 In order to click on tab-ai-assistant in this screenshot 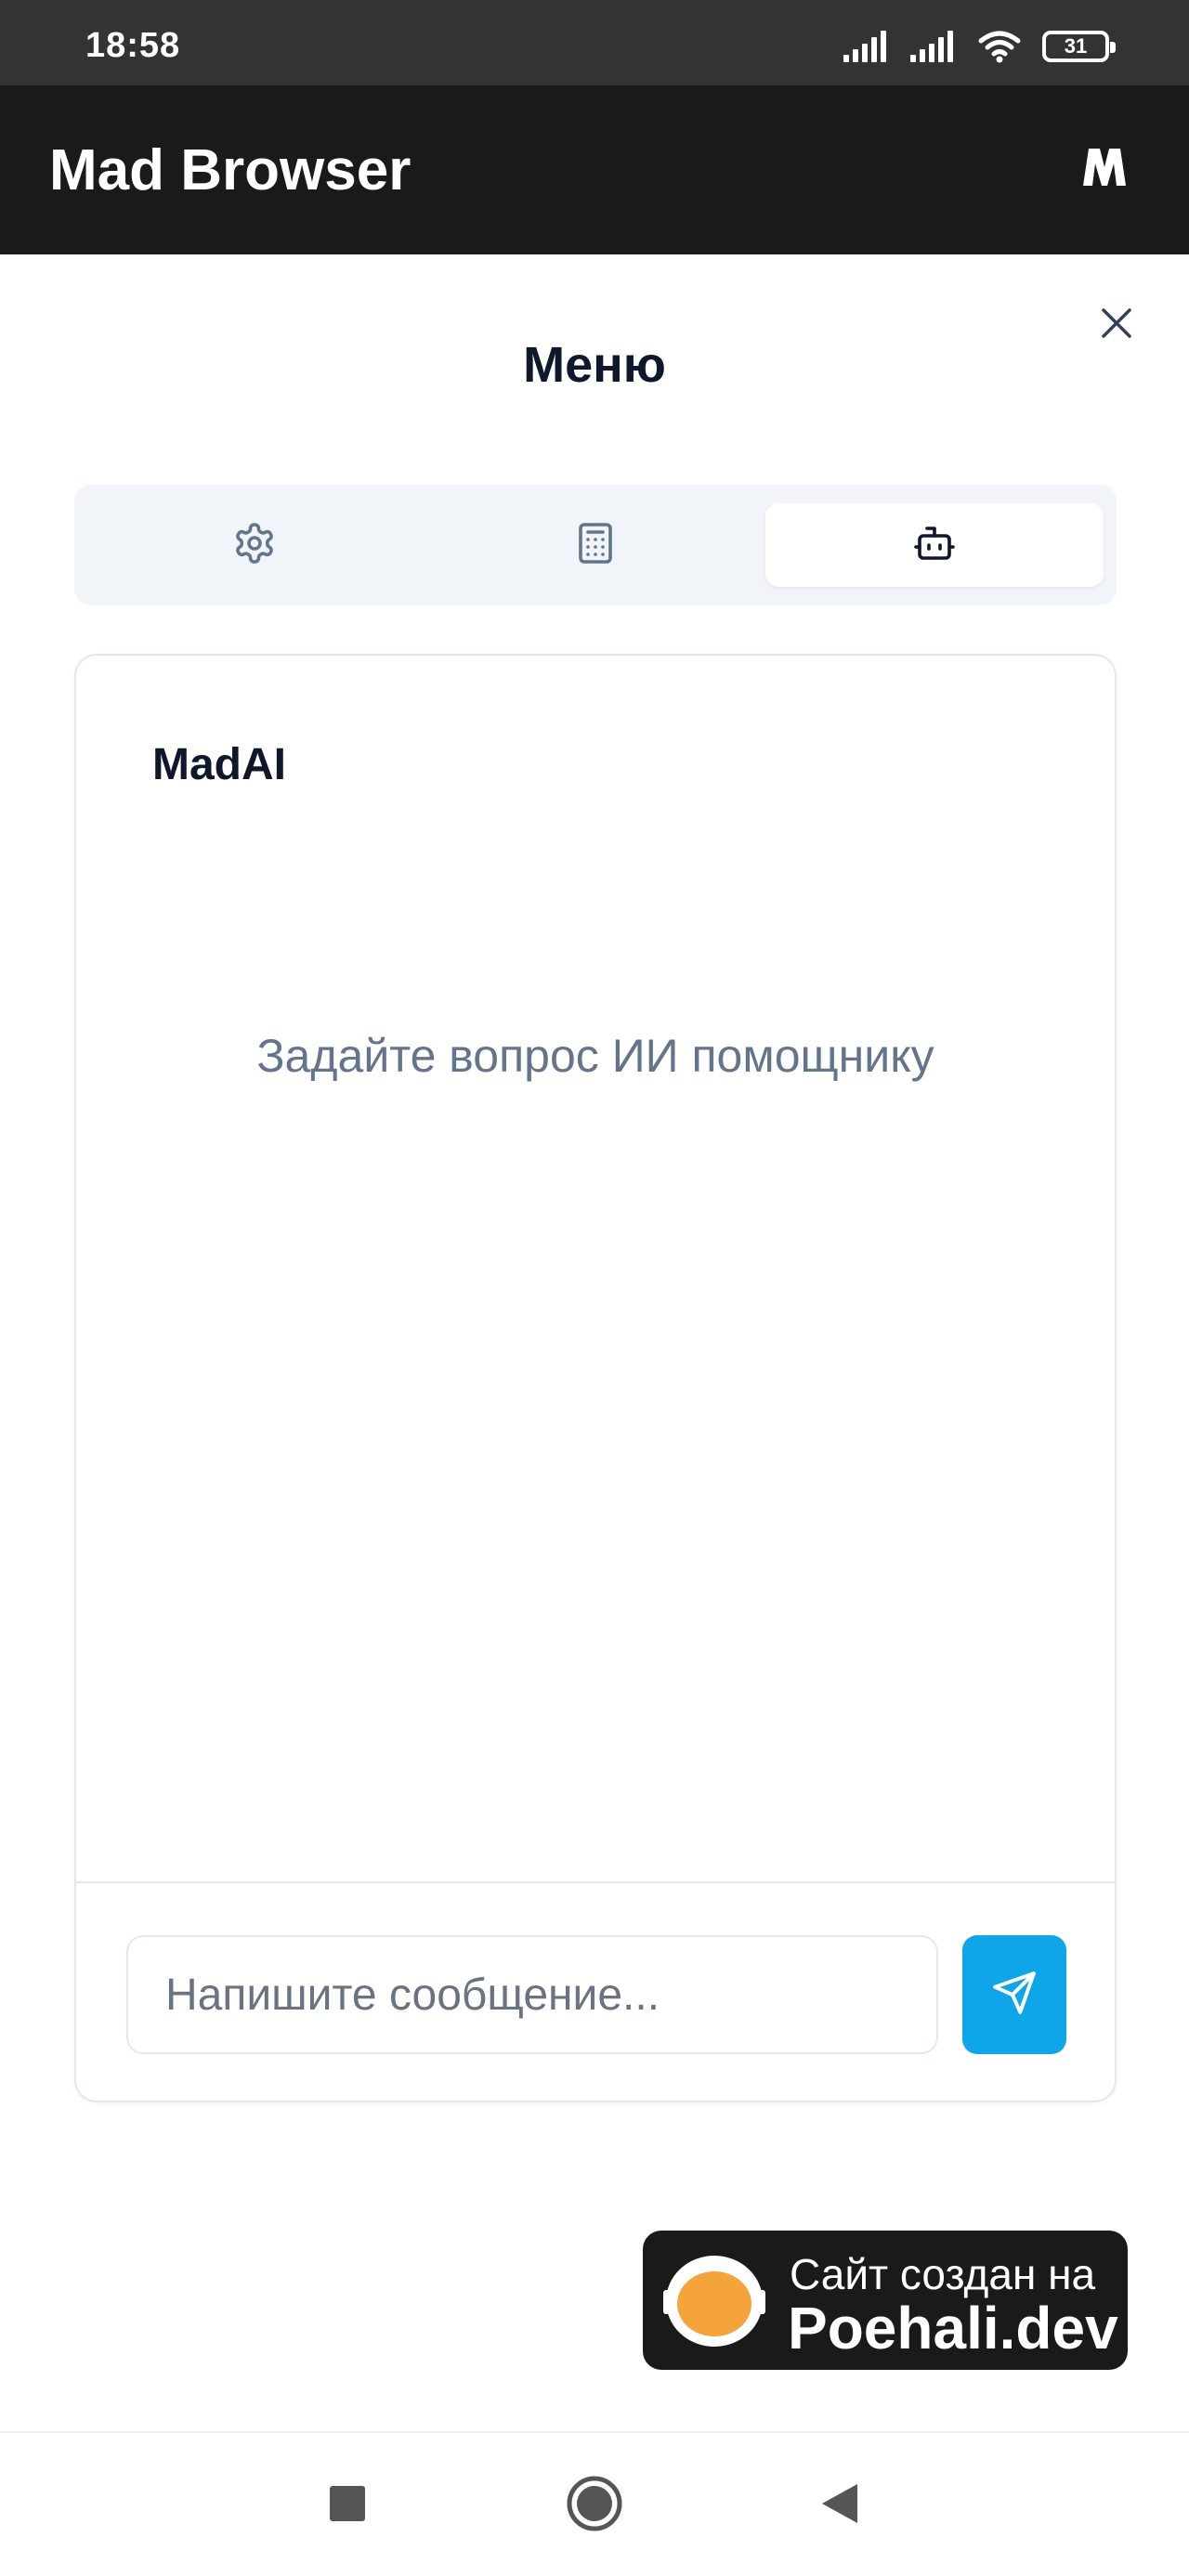, I will do `click(935, 545)`.